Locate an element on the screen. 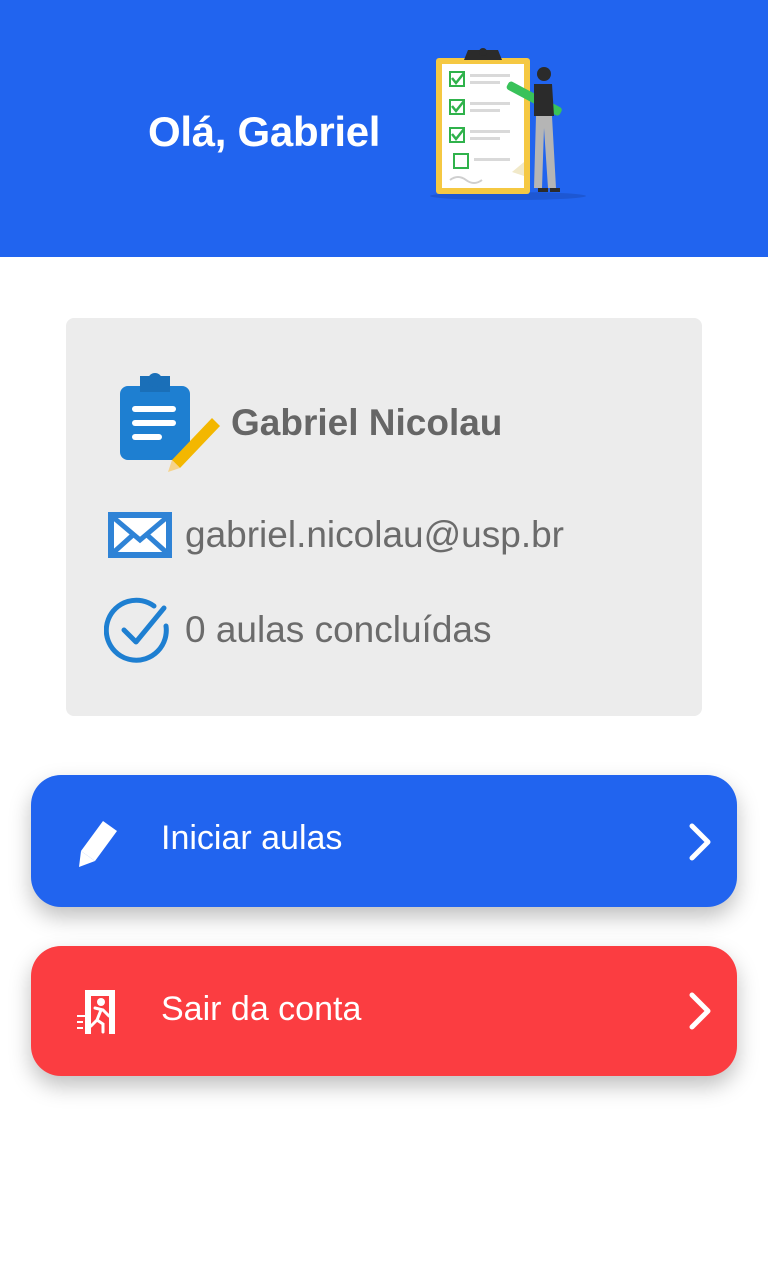 This screenshot has height=1280, width=768. user-email: gabriel.nicolau@usp.br is located at coordinates (374, 534).